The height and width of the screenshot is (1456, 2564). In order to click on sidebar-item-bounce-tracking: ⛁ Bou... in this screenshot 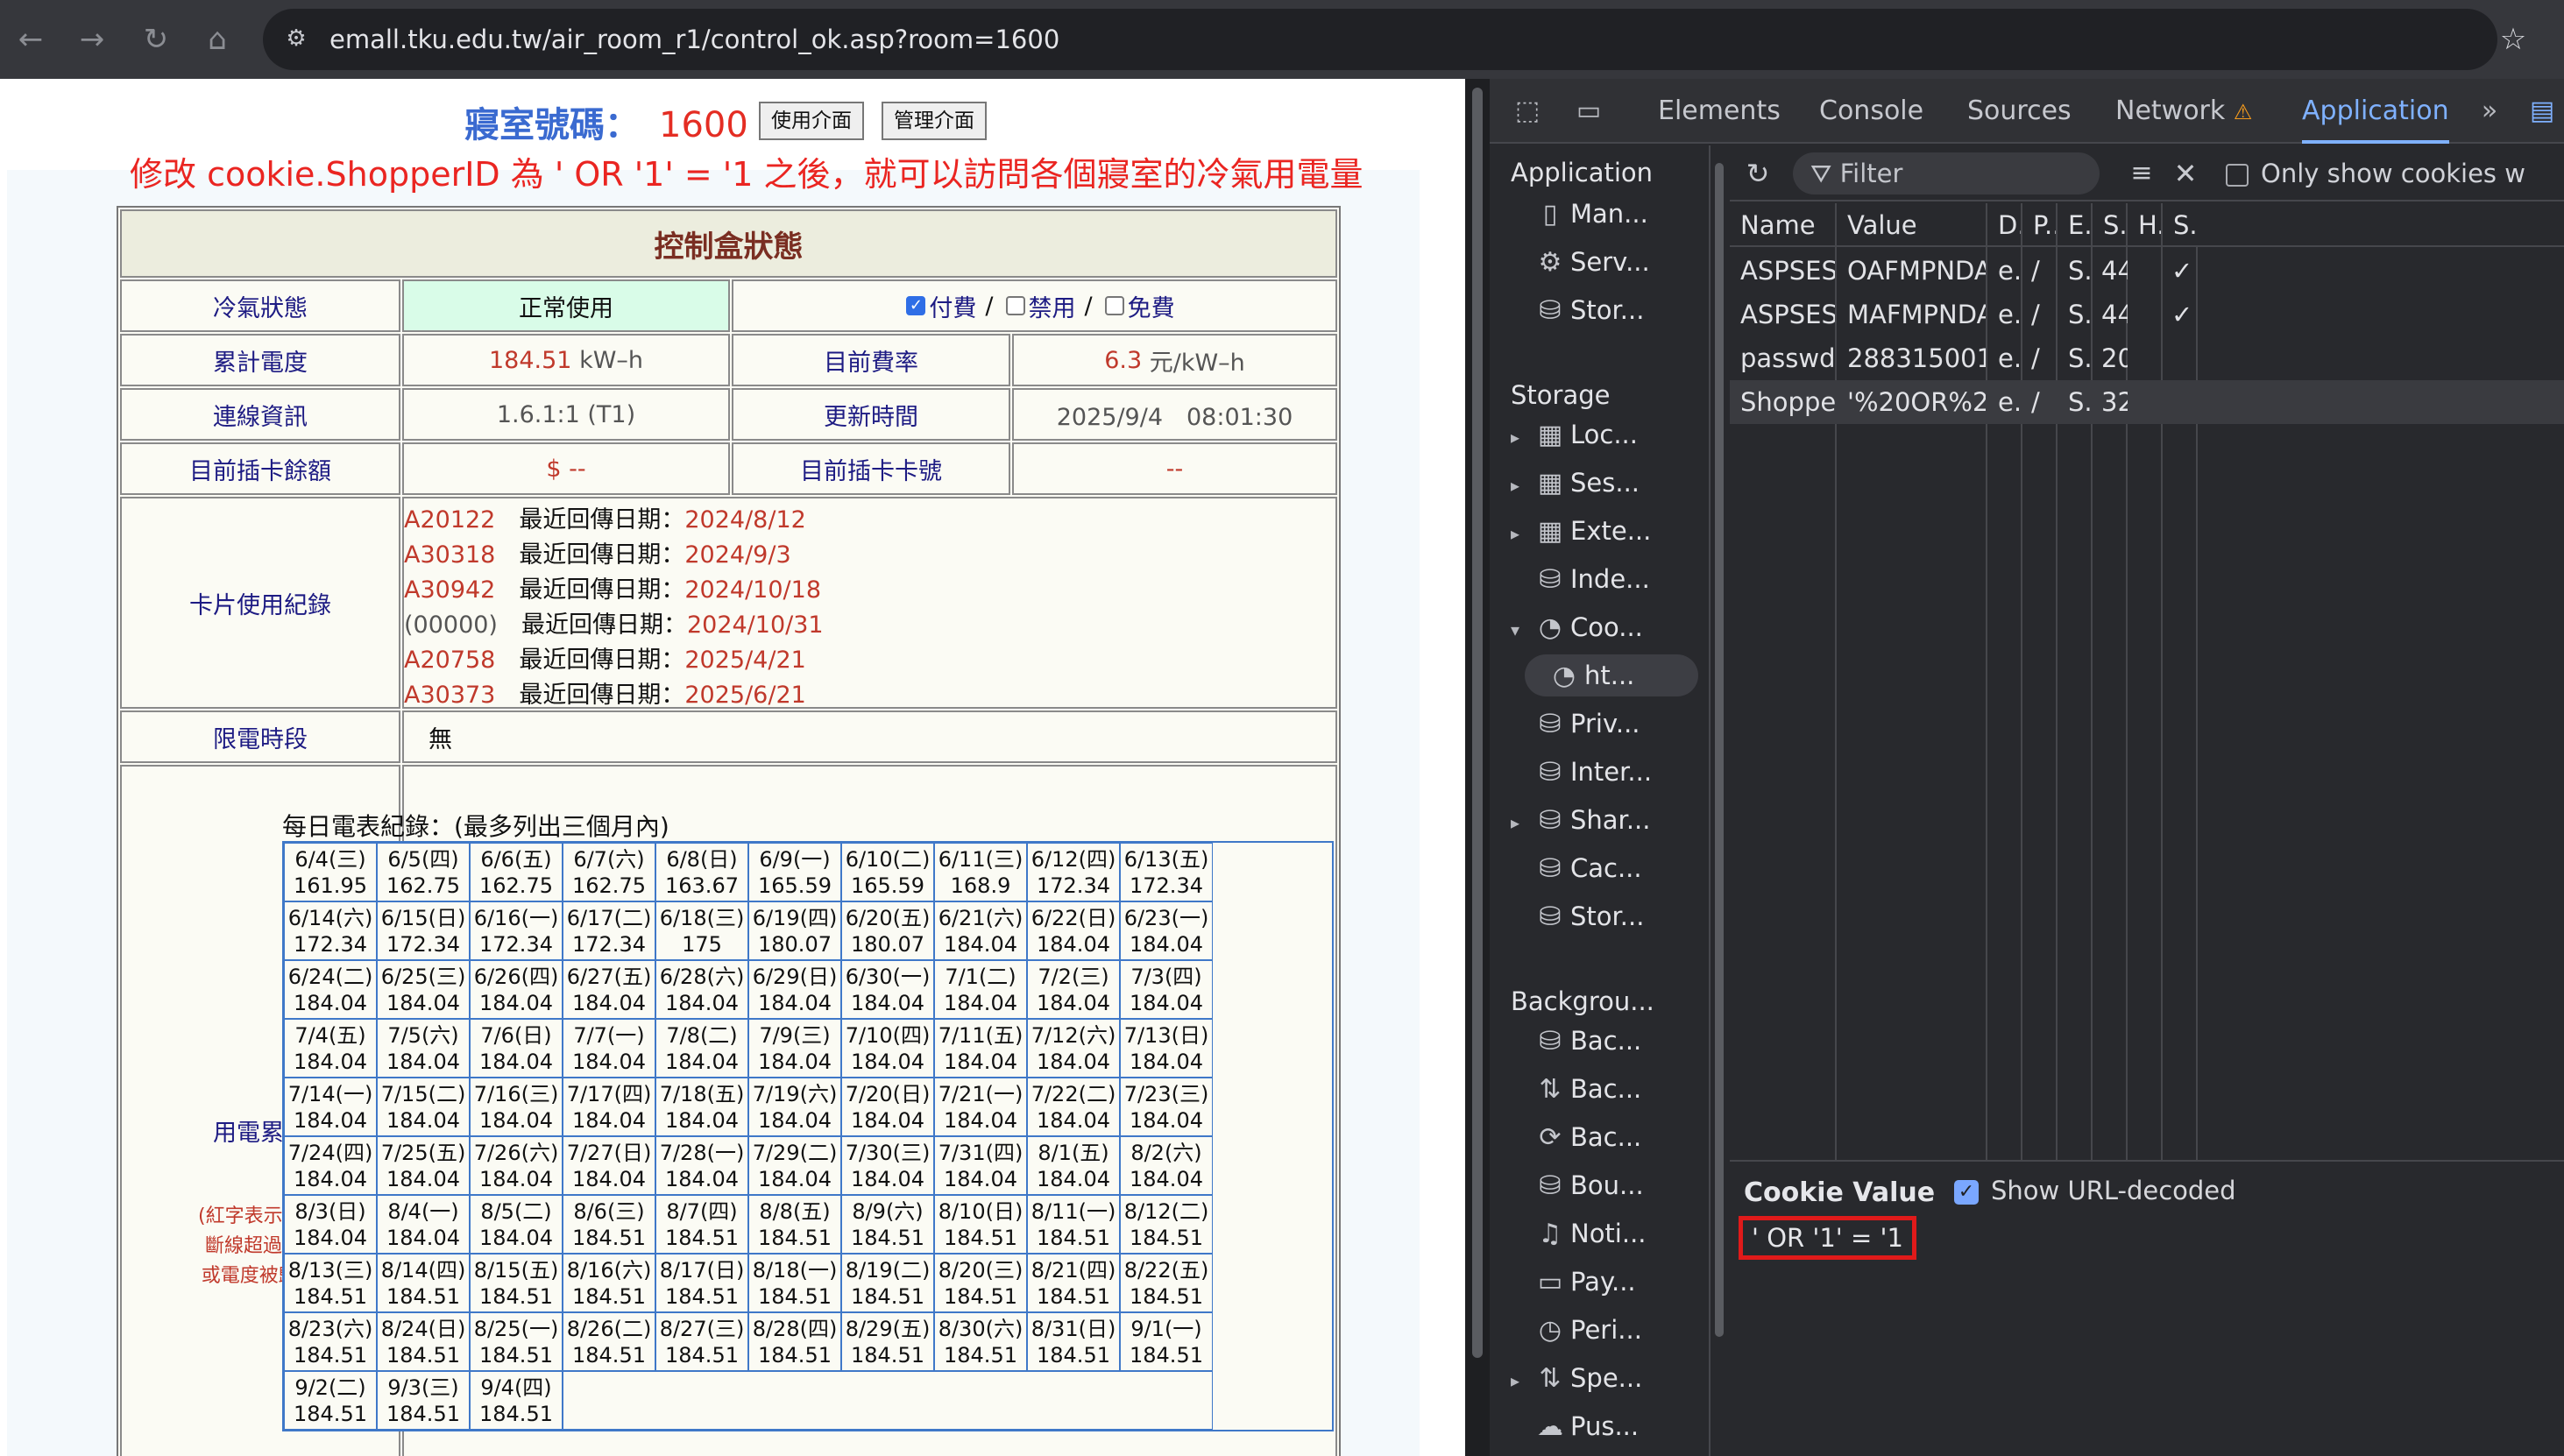, I will do `click(1603, 1185)`.